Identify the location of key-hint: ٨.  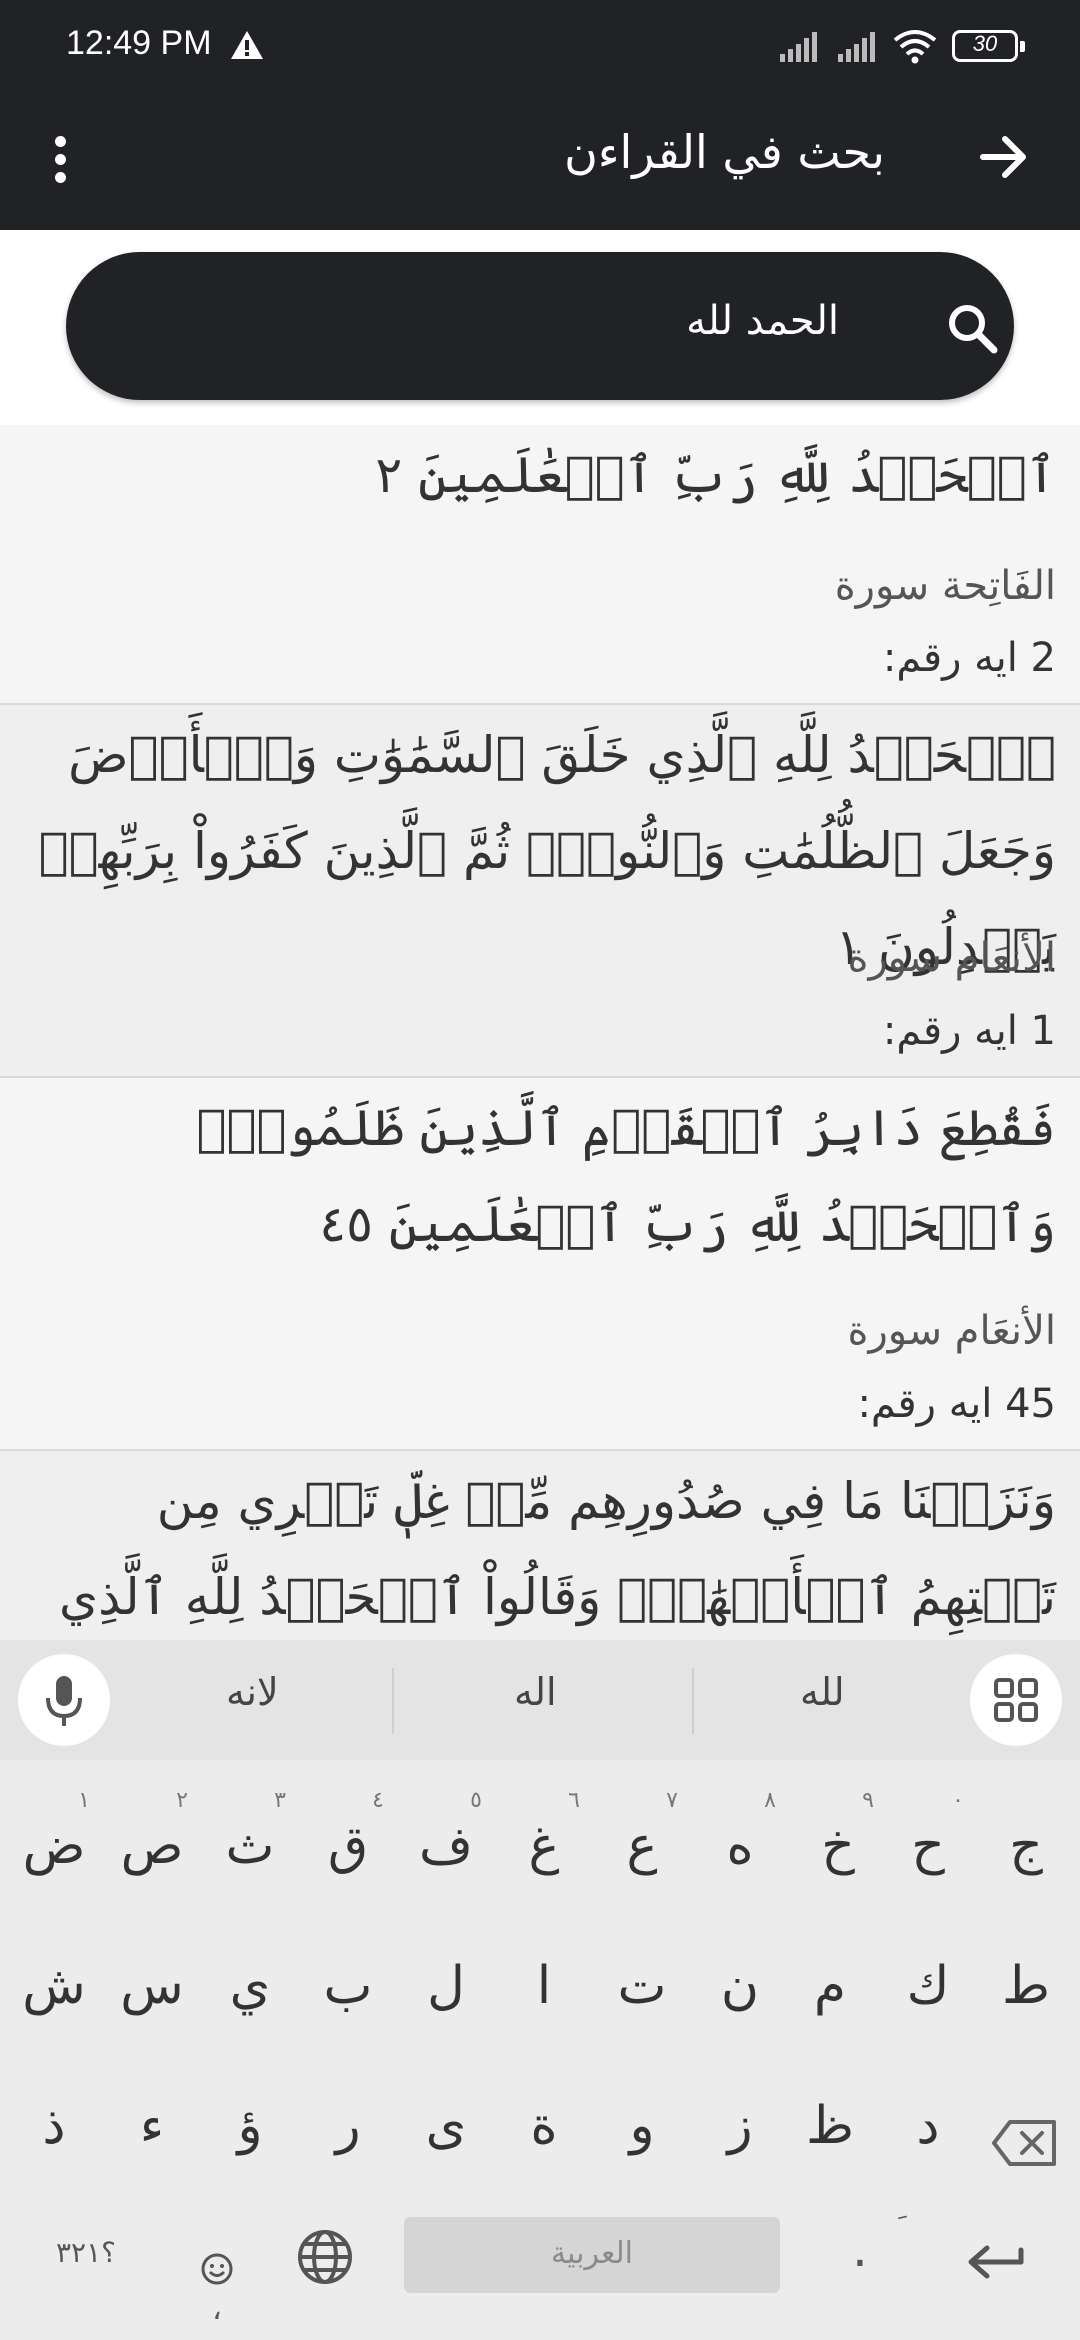
(770, 1800).